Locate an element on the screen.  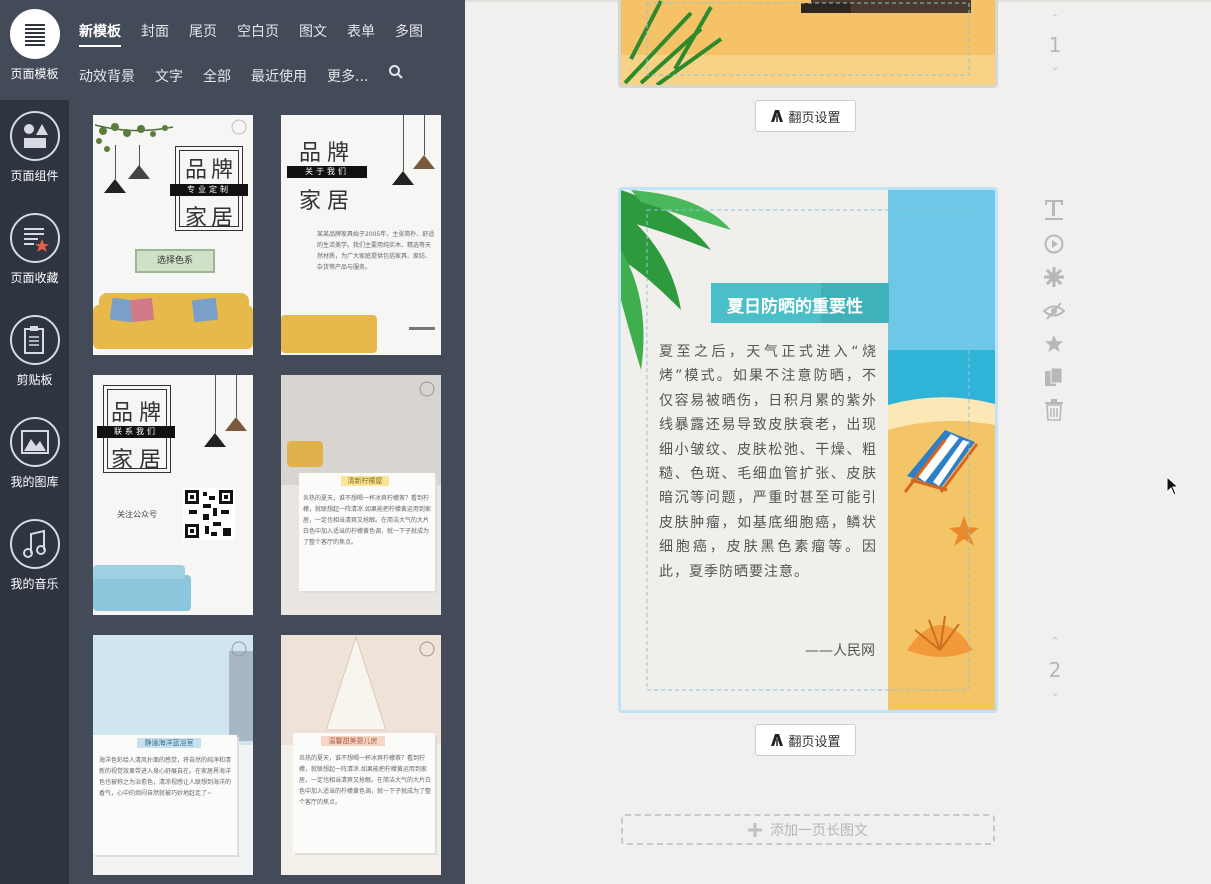
page-1-preview is located at coordinates (808, 44).